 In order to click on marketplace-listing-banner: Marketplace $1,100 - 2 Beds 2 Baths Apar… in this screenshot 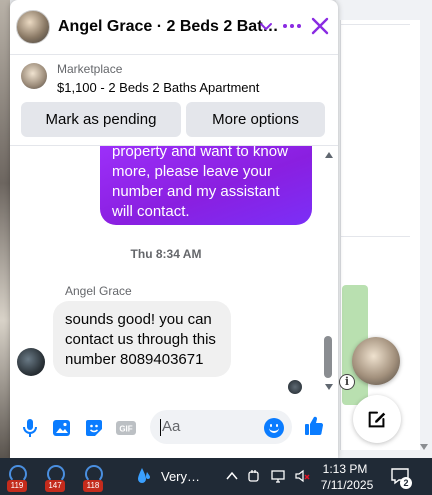, I will do `click(174, 100)`.